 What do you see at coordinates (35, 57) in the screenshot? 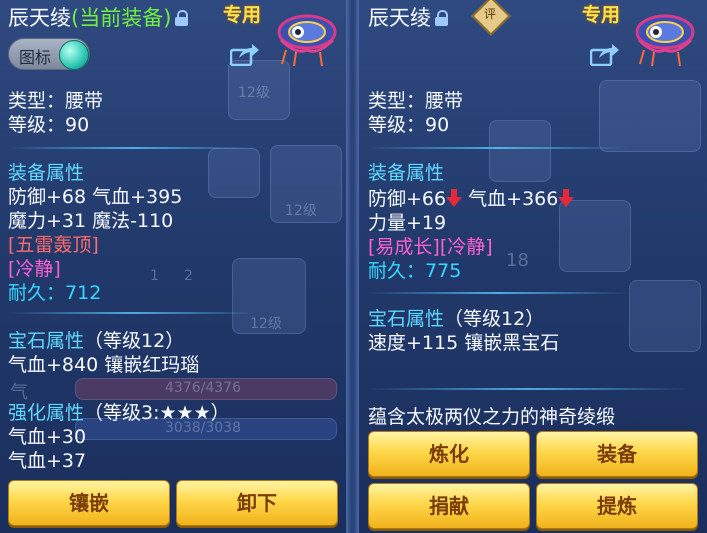
I see `icon-toggle-label: 图标` at bounding box center [35, 57].